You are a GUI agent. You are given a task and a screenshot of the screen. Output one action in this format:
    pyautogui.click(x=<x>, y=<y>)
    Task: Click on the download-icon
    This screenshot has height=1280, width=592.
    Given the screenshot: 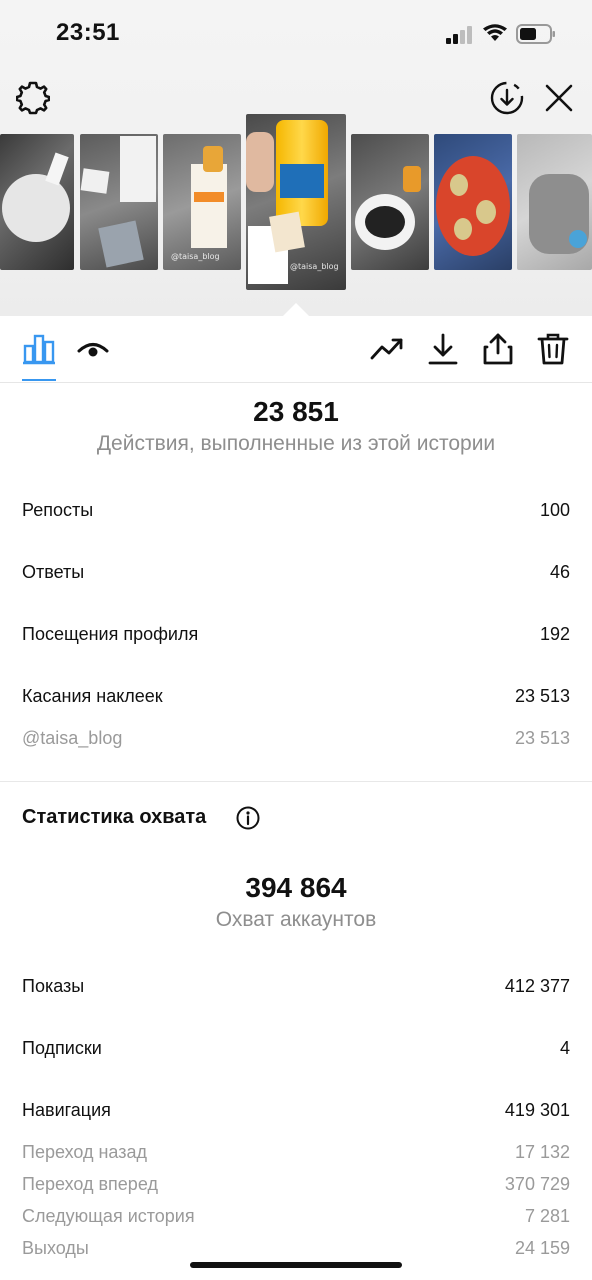 What is the action you would take?
    pyautogui.click(x=443, y=349)
    